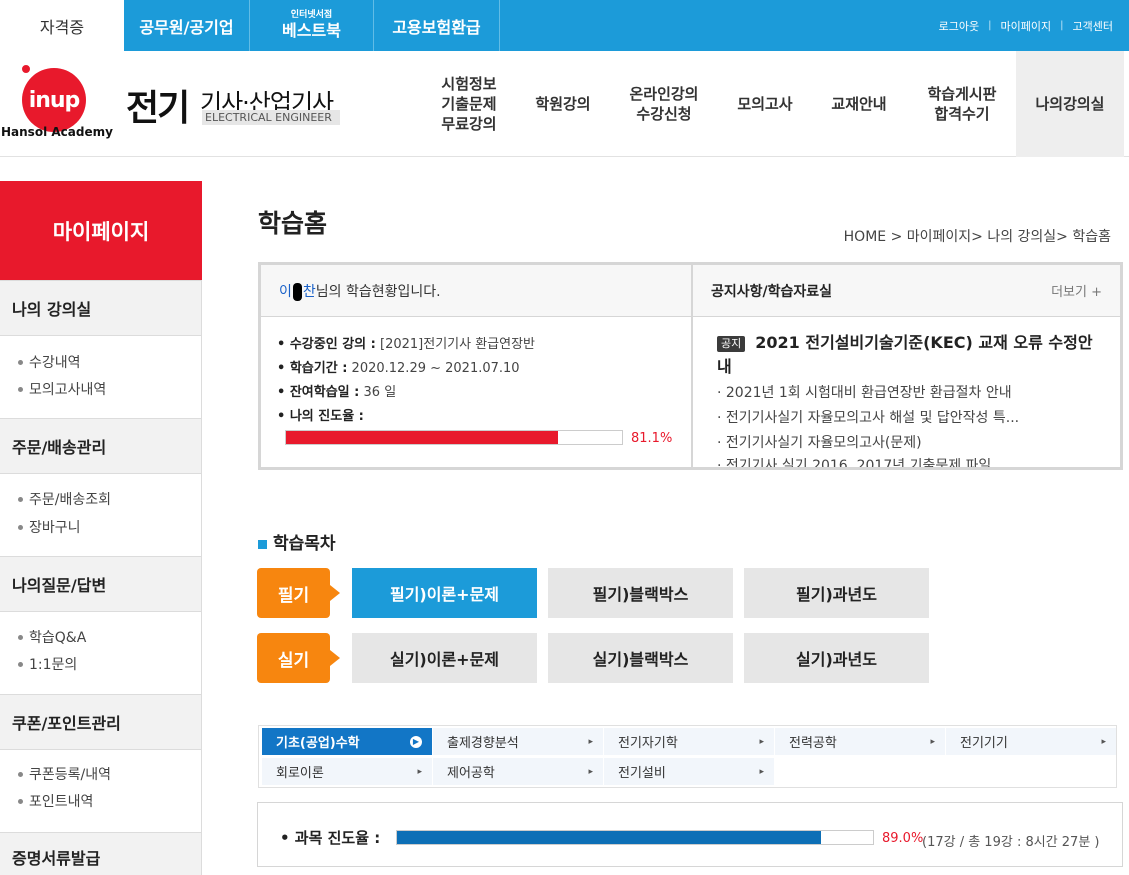  Describe the element at coordinates (26, 69) in the screenshot. I see `logo-dot-icon` at that location.